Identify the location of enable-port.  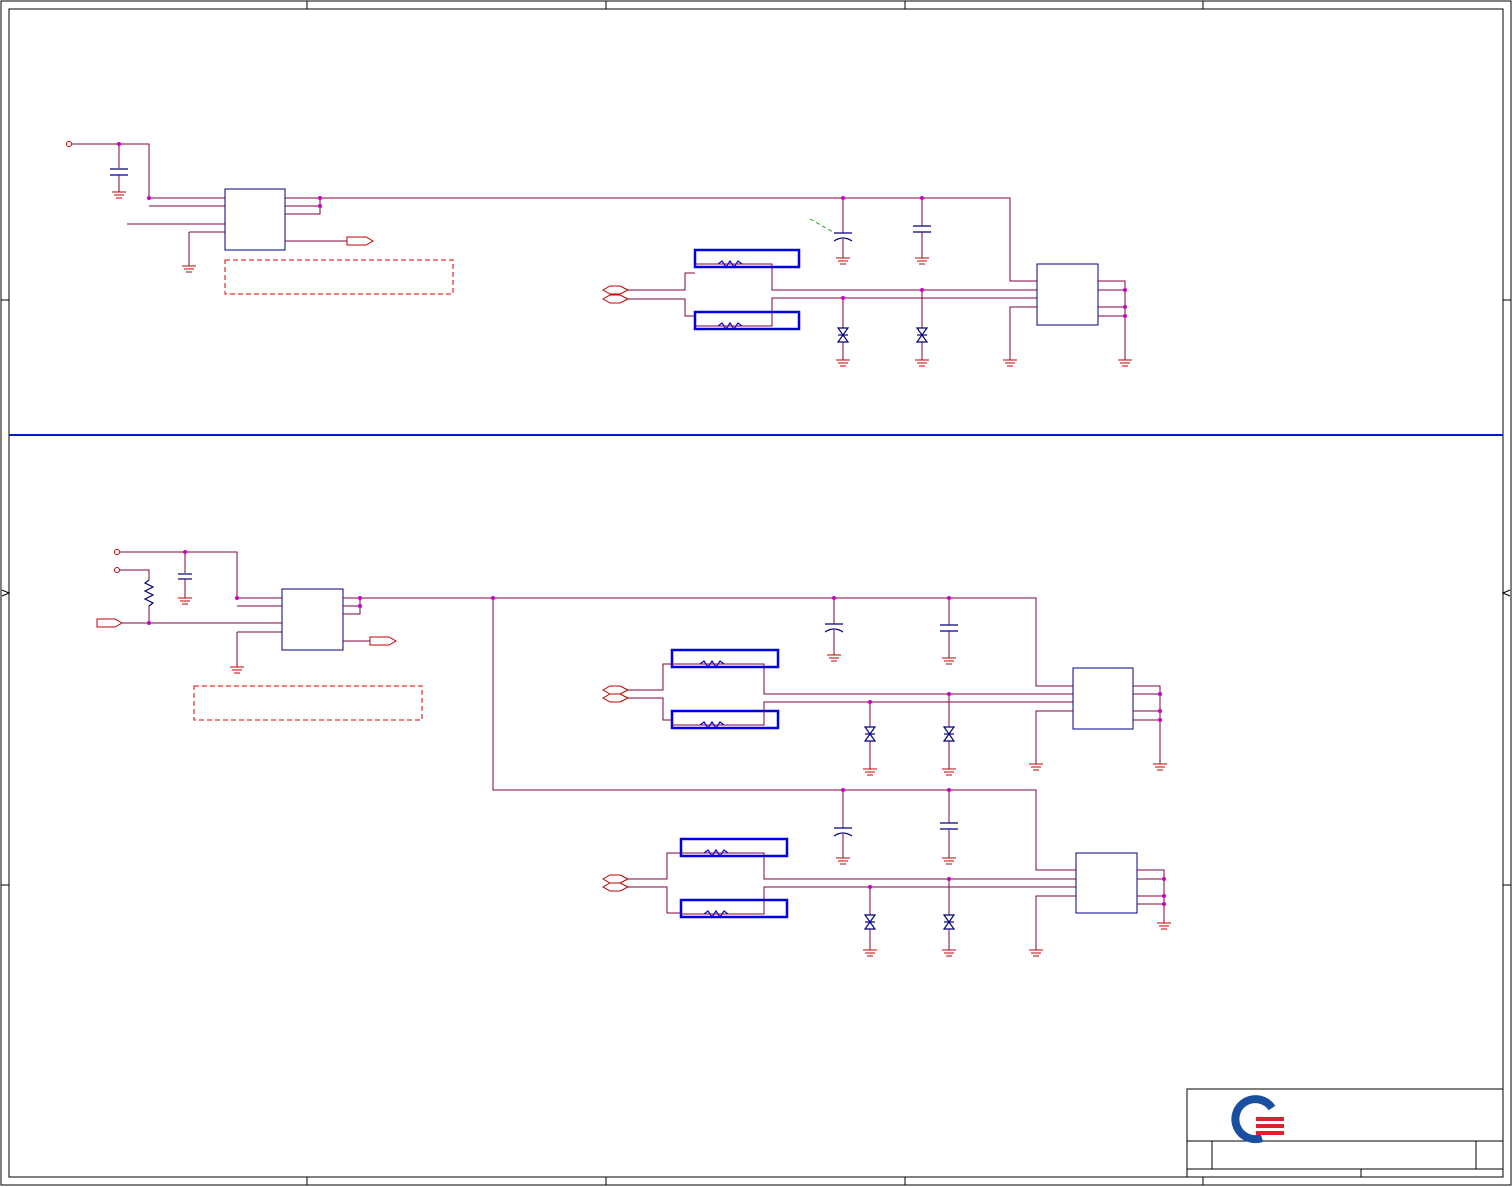
(110, 623).